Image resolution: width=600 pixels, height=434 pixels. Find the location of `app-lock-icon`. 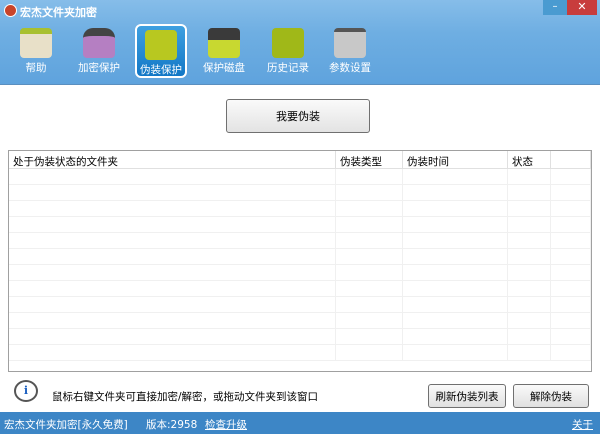

app-lock-icon is located at coordinates (10, 10).